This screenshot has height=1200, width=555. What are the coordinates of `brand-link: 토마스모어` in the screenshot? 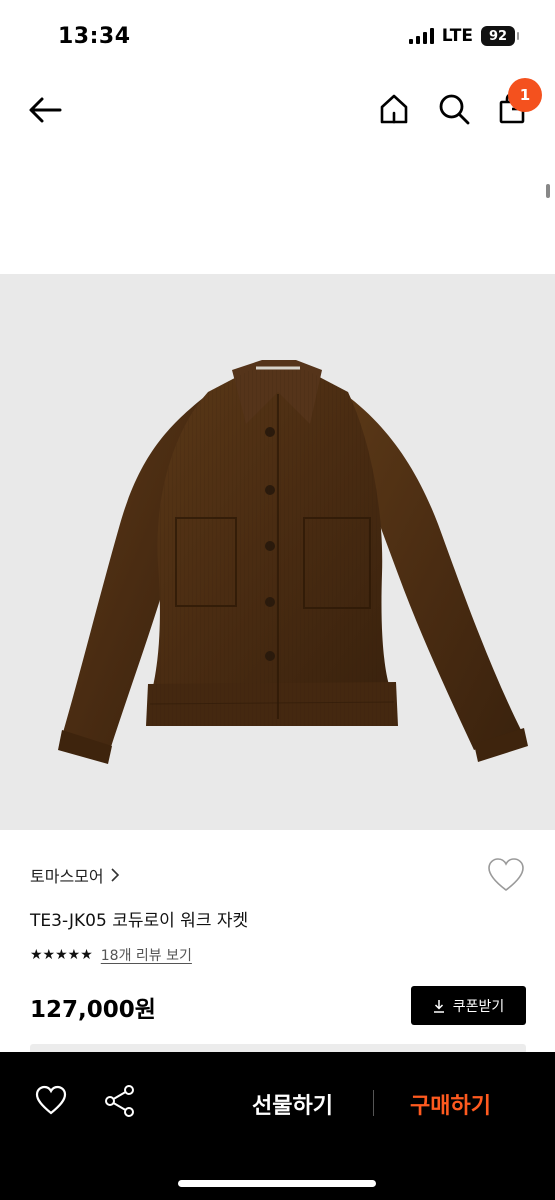 It's located at (75, 875).